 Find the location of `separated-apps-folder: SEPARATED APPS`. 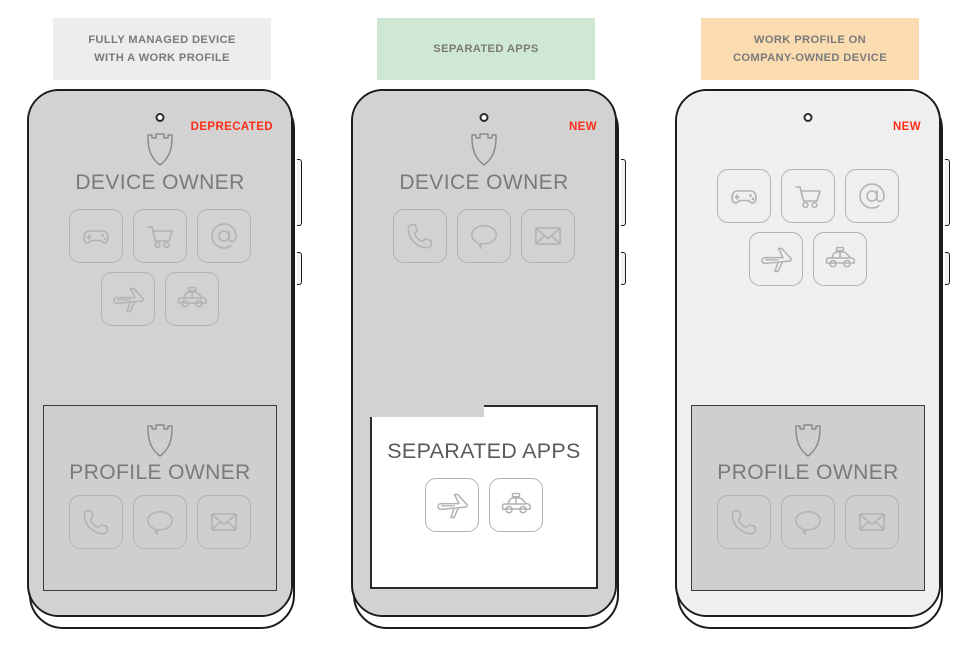

separated-apps-folder: SEPARATED APPS is located at coordinates (484, 497).